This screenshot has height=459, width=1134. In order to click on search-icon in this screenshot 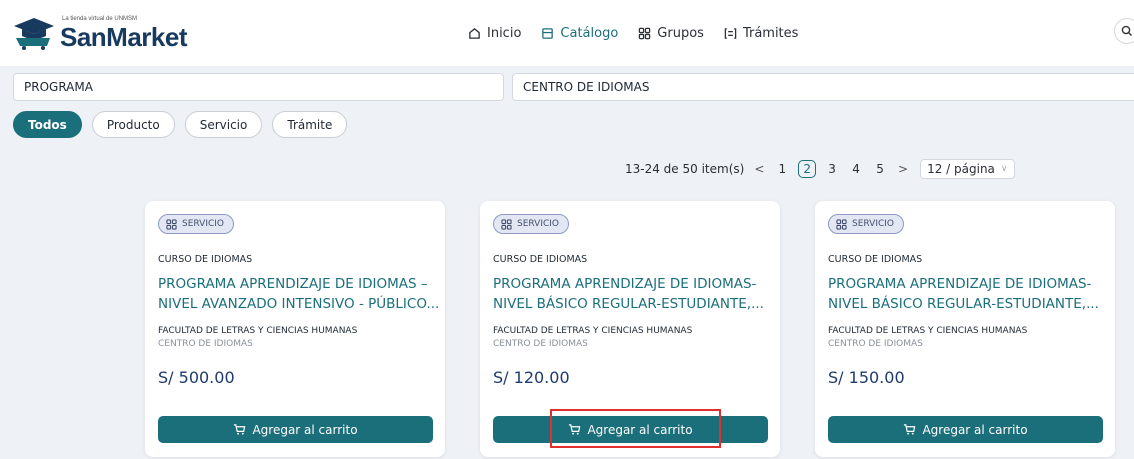, I will do `click(1126, 30)`.